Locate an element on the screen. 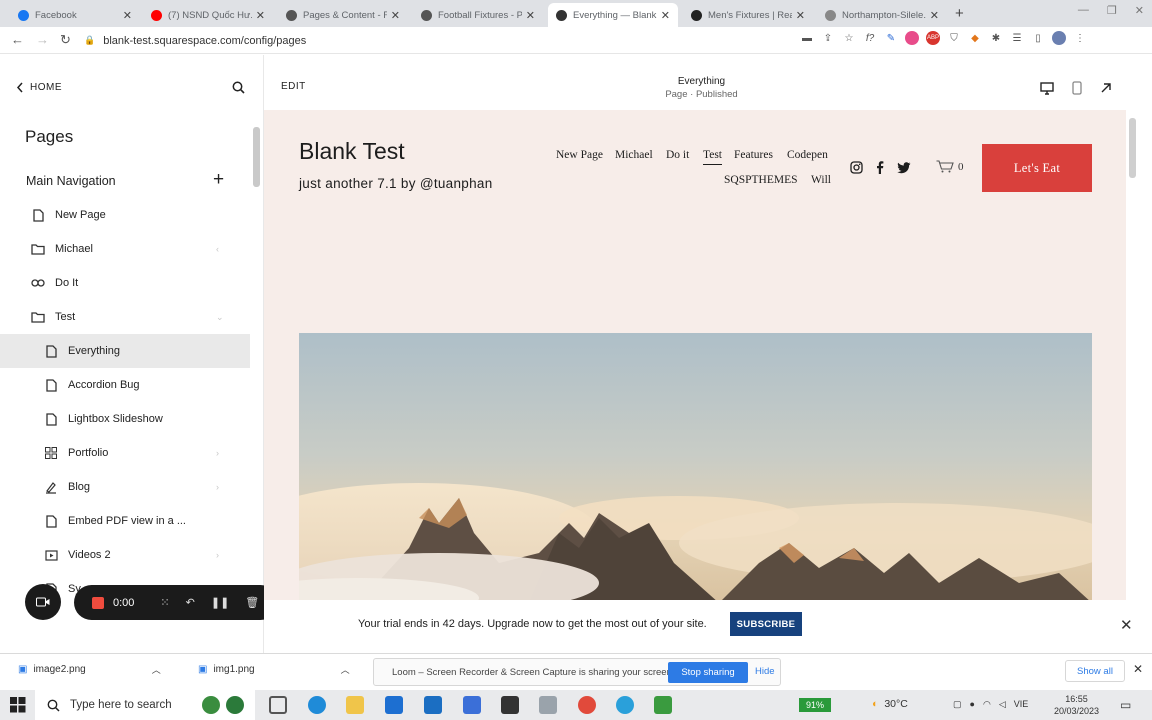  fox-icon: ◆ is located at coordinates (975, 38).